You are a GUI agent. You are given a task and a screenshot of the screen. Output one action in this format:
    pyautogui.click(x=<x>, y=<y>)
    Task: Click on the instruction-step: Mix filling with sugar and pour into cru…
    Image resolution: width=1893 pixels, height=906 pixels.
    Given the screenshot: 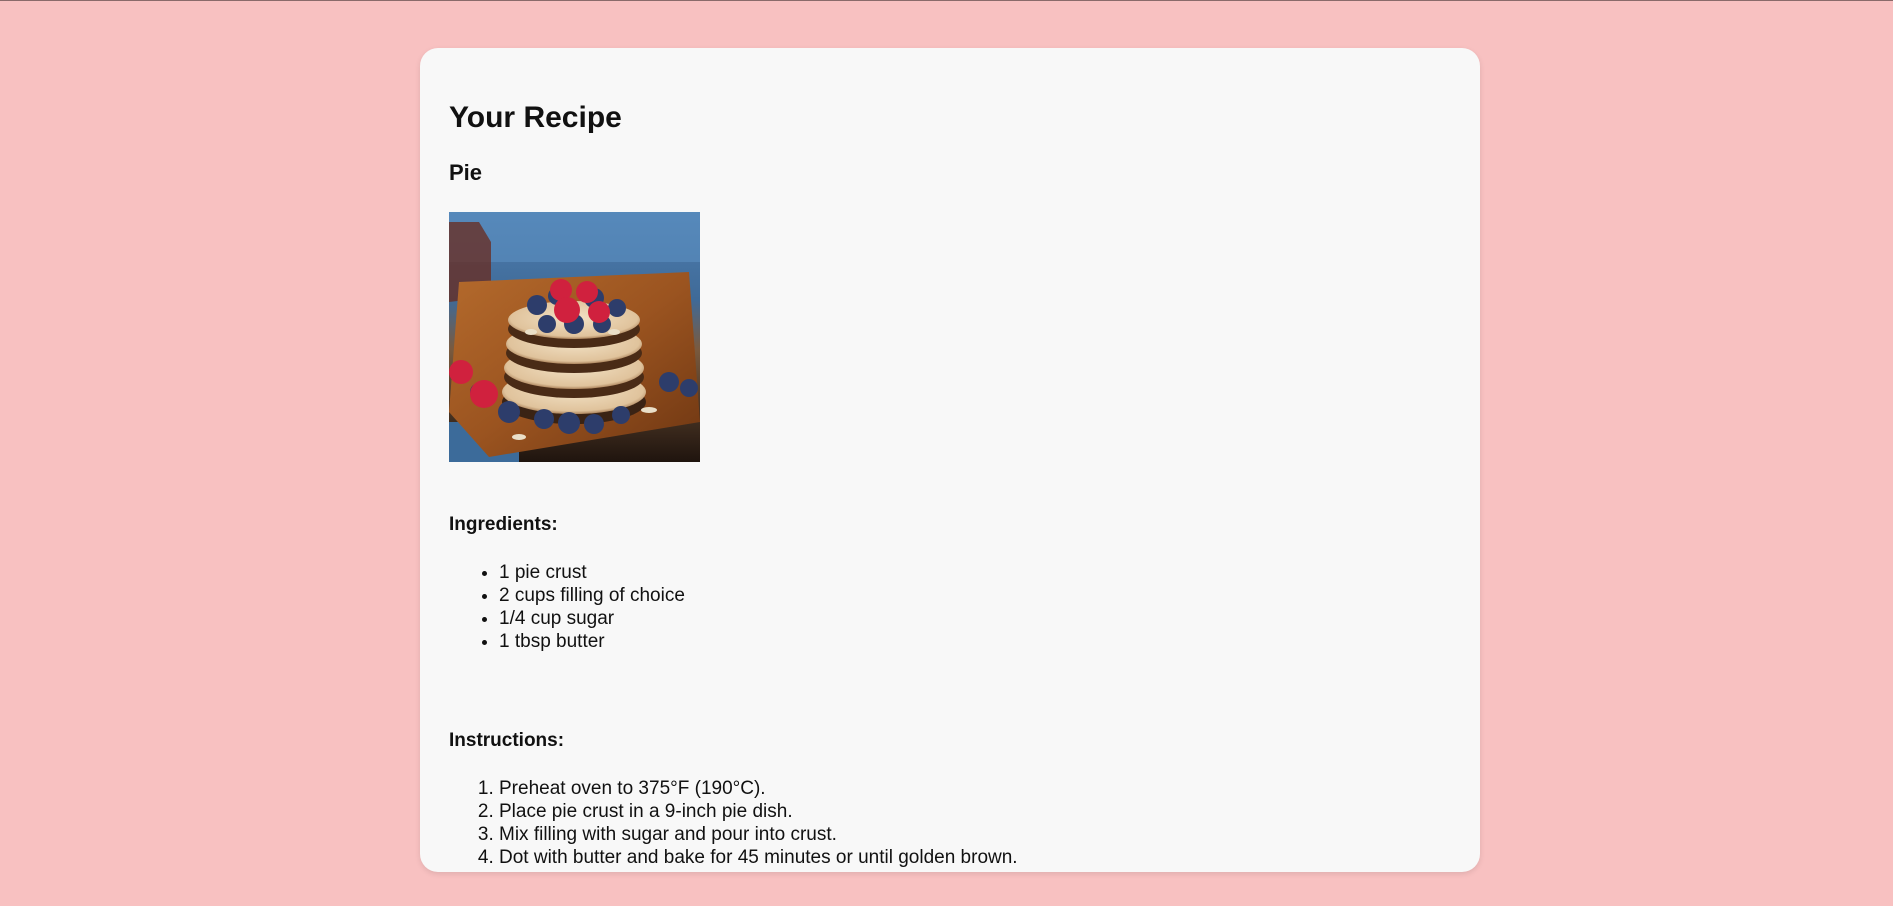 What is the action you would take?
    pyautogui.click(x=758, y=834)
    